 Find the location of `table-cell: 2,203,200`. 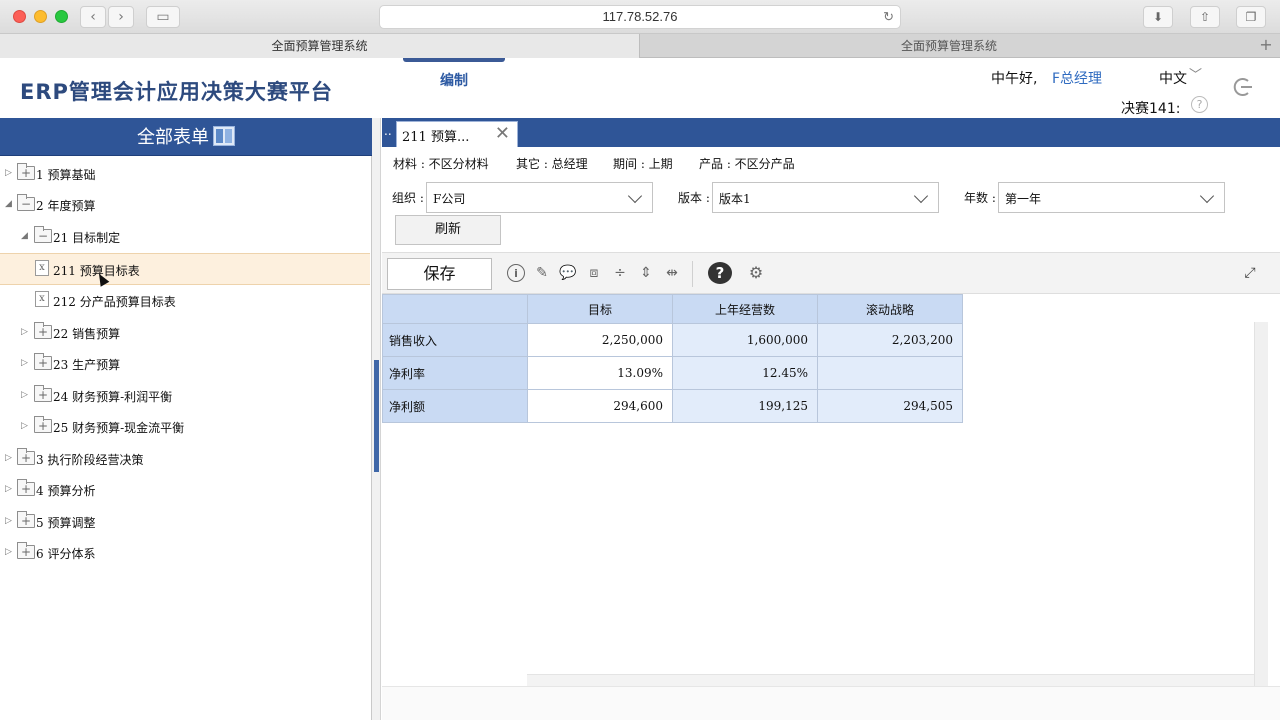

table-cell: 2,203,200 is located at coordinates (890, 340).